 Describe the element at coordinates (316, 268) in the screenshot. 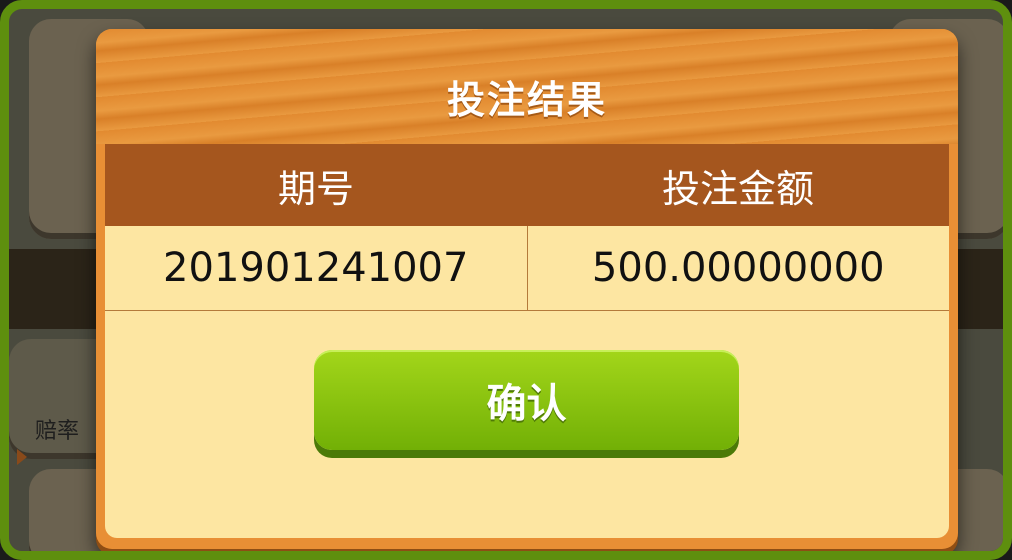

I see `period-cell: 201901241007` at that location.